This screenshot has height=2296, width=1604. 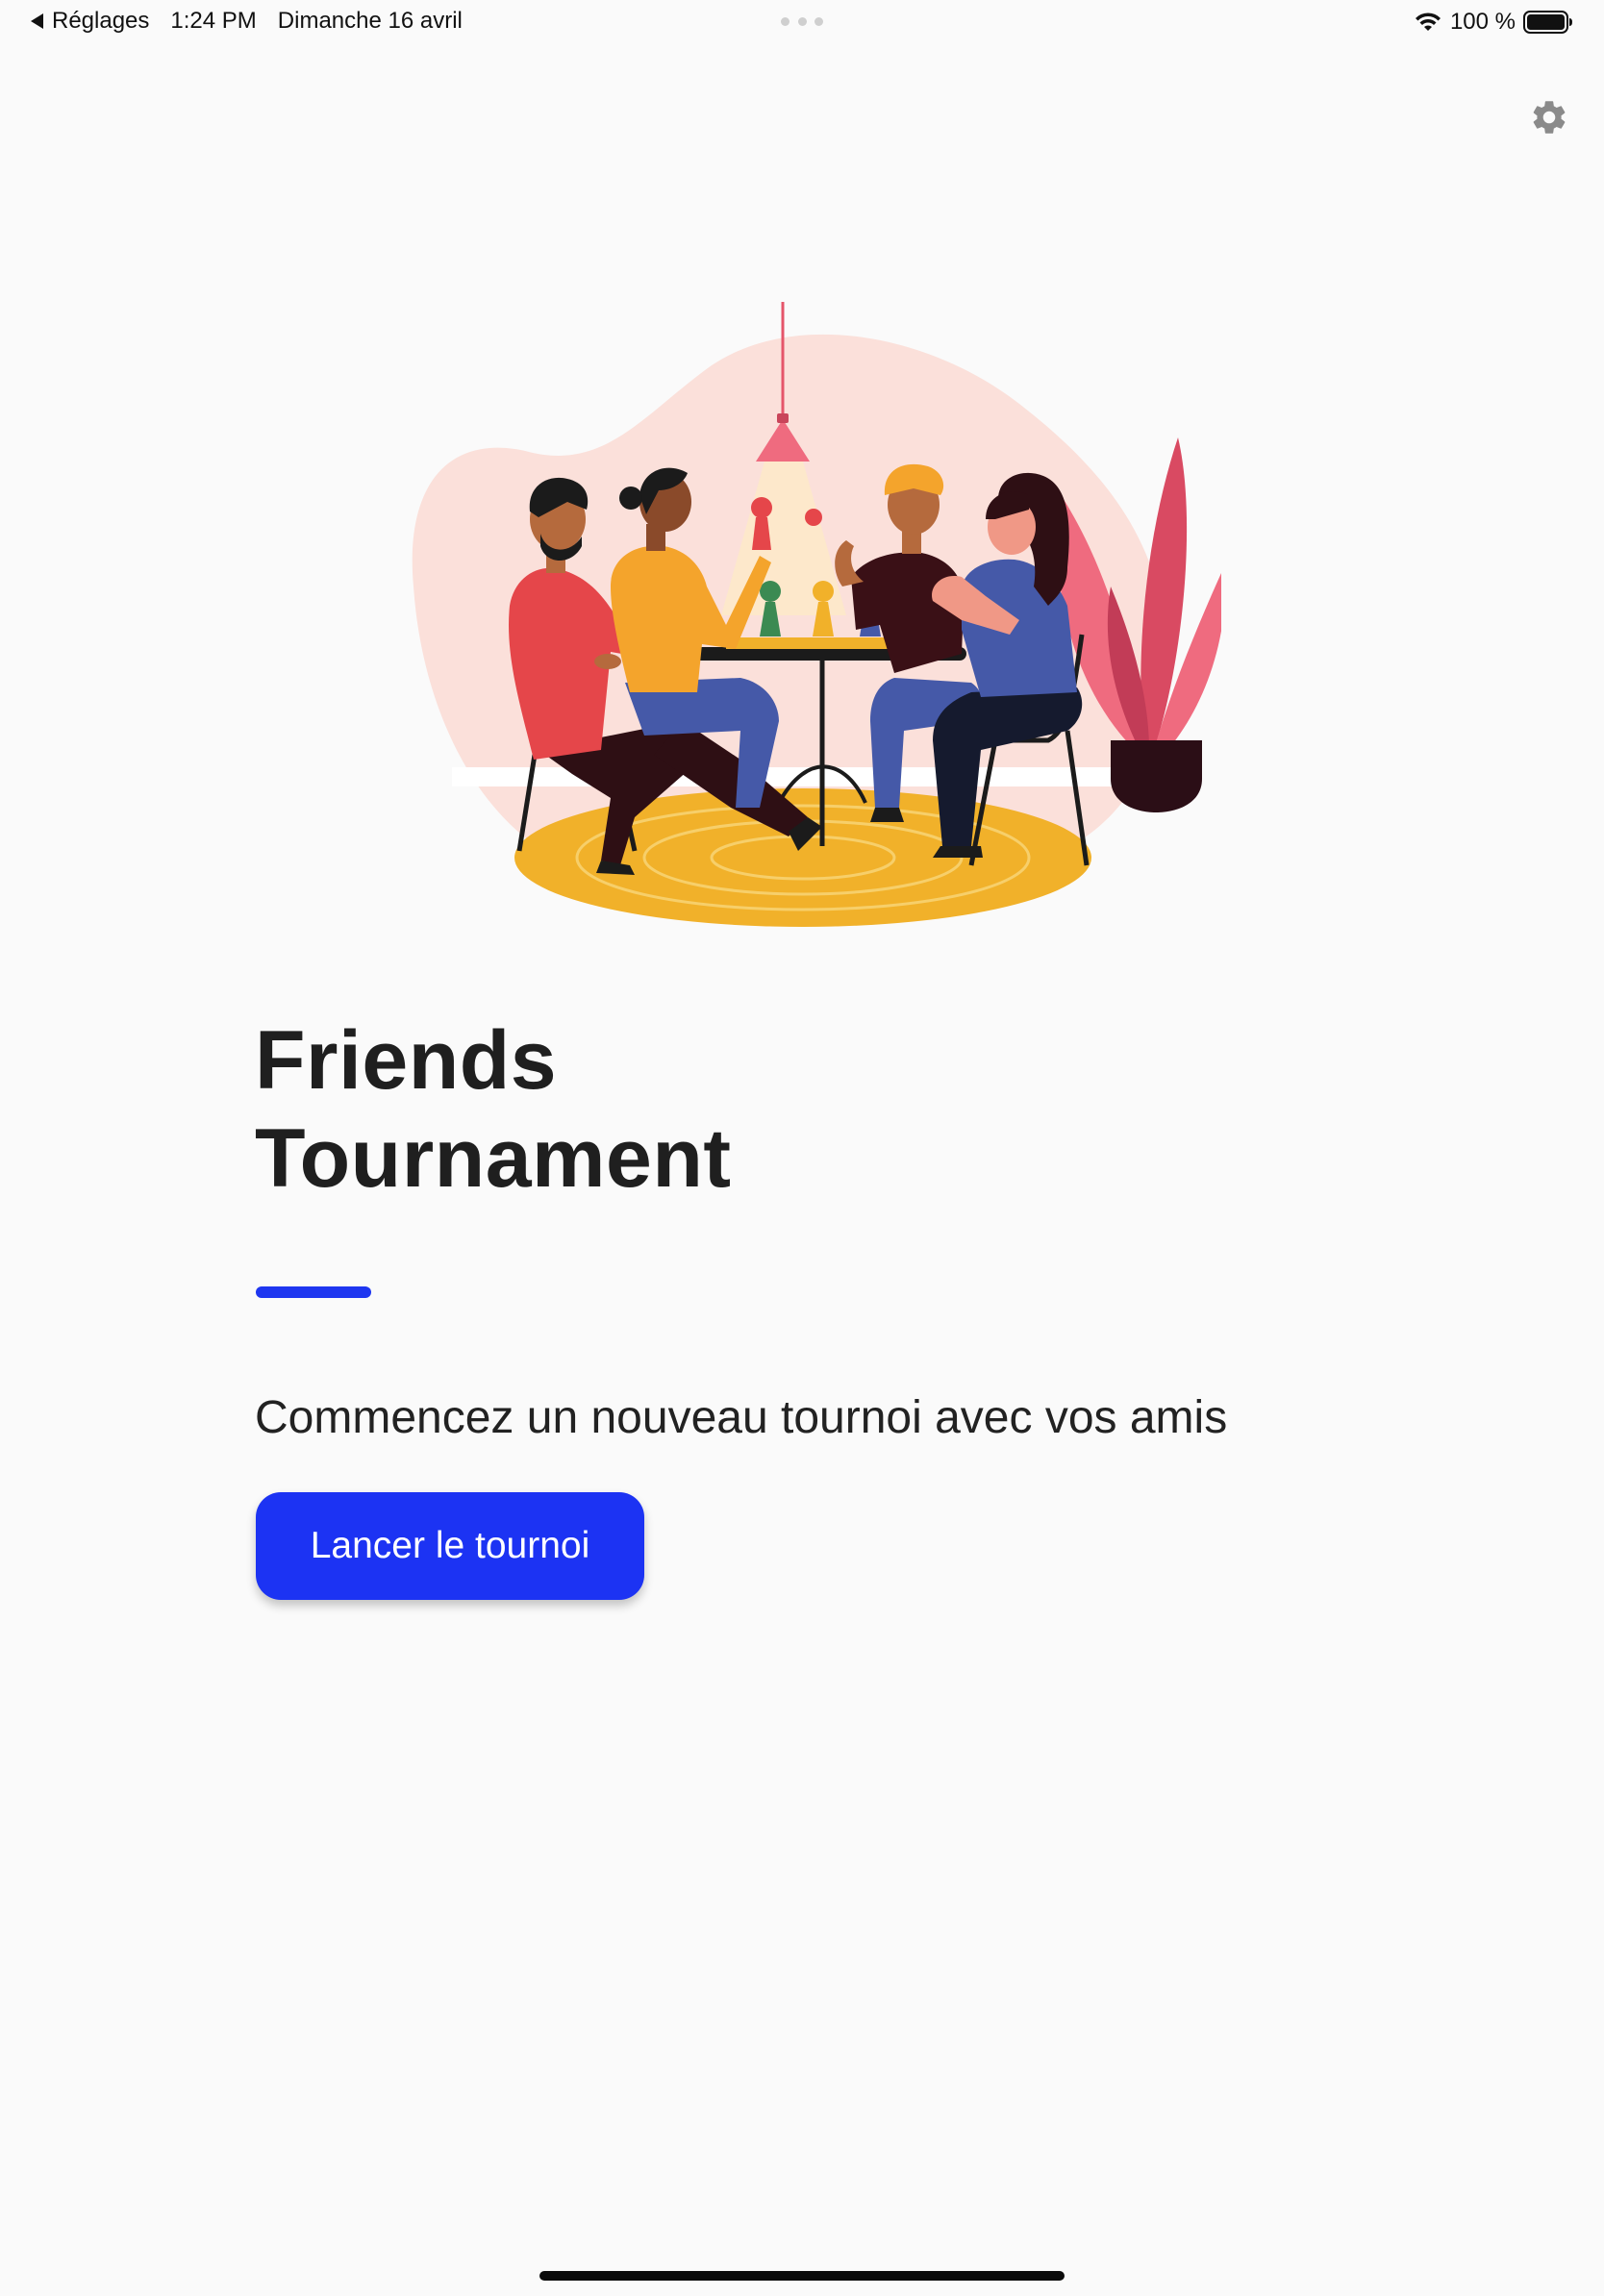 What do you see at coordinates (406, 1060) in the screenshot?
I see `app-title-line-1: Friends` at bounding box center [406, 1060].